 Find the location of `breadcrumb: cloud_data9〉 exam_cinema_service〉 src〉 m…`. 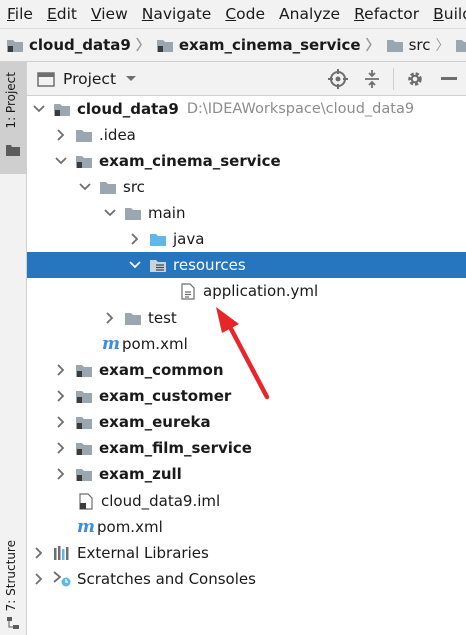

breadcrumb: cloud_data9〉 exam_cinema_service〉 src〉 m… is located at coordinates (233, 45).